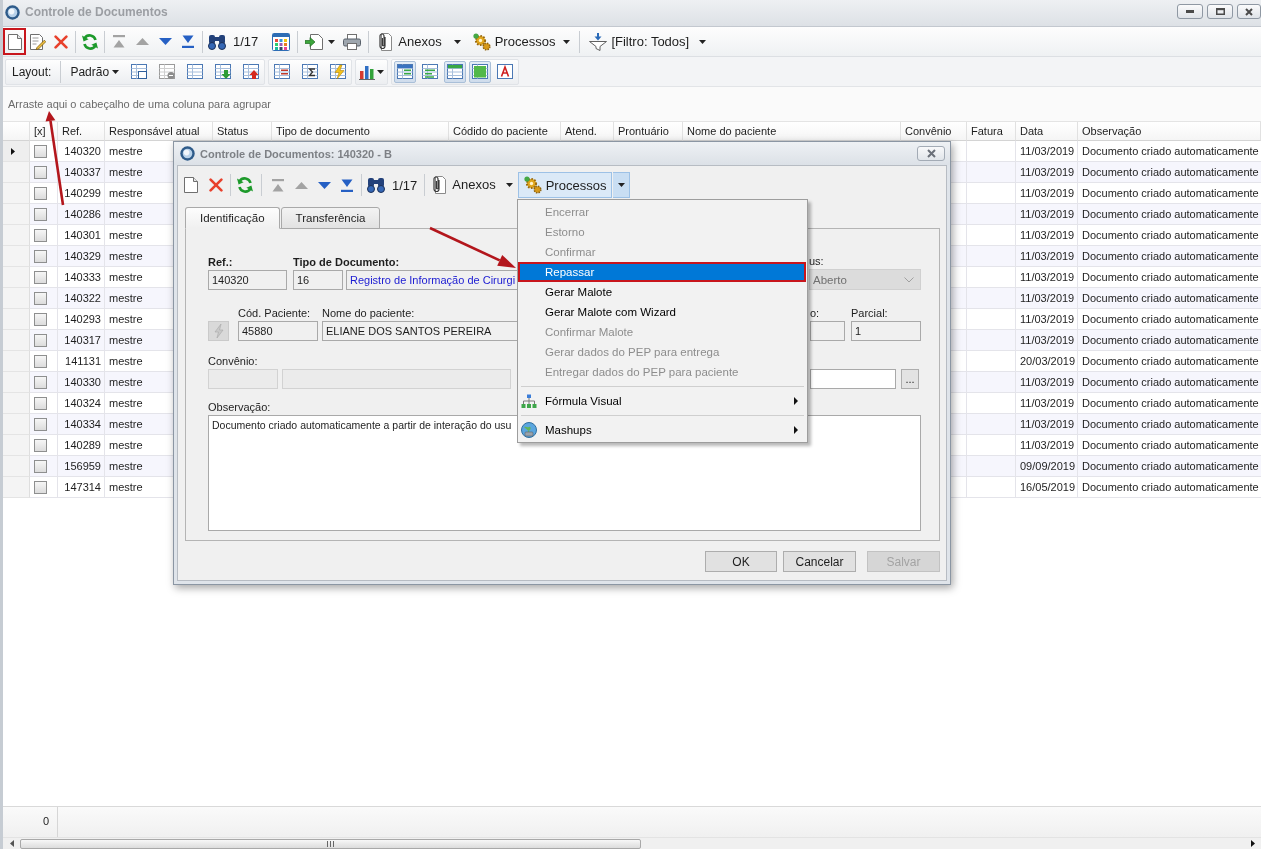 This screenshot has height=849, width=1261. I want to click on menu-item: Gerar Malote com Wizard, so click(662, 312).